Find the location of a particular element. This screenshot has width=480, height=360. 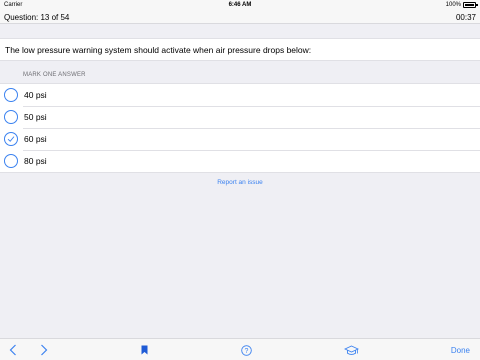

status-bar: Carrier 6:46 AM 100% is located at coordinates (240, 5).